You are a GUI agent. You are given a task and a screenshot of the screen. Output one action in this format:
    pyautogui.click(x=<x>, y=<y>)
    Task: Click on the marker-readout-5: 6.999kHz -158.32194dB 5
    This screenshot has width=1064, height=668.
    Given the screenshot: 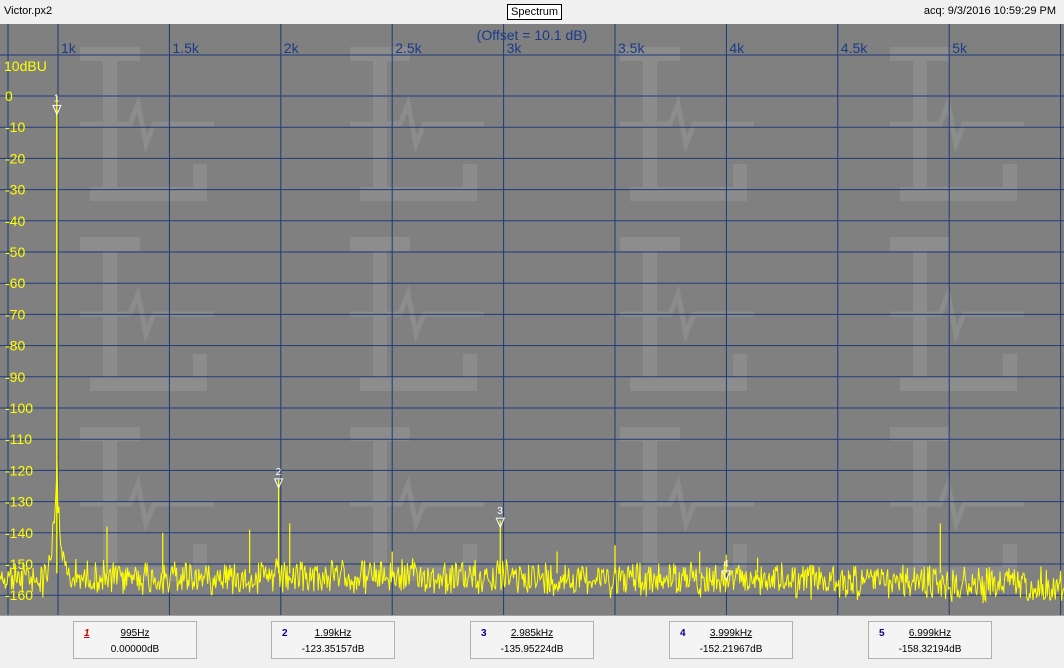 What is the action you would take?
    pyautogui.click(x=930, y=640)
    